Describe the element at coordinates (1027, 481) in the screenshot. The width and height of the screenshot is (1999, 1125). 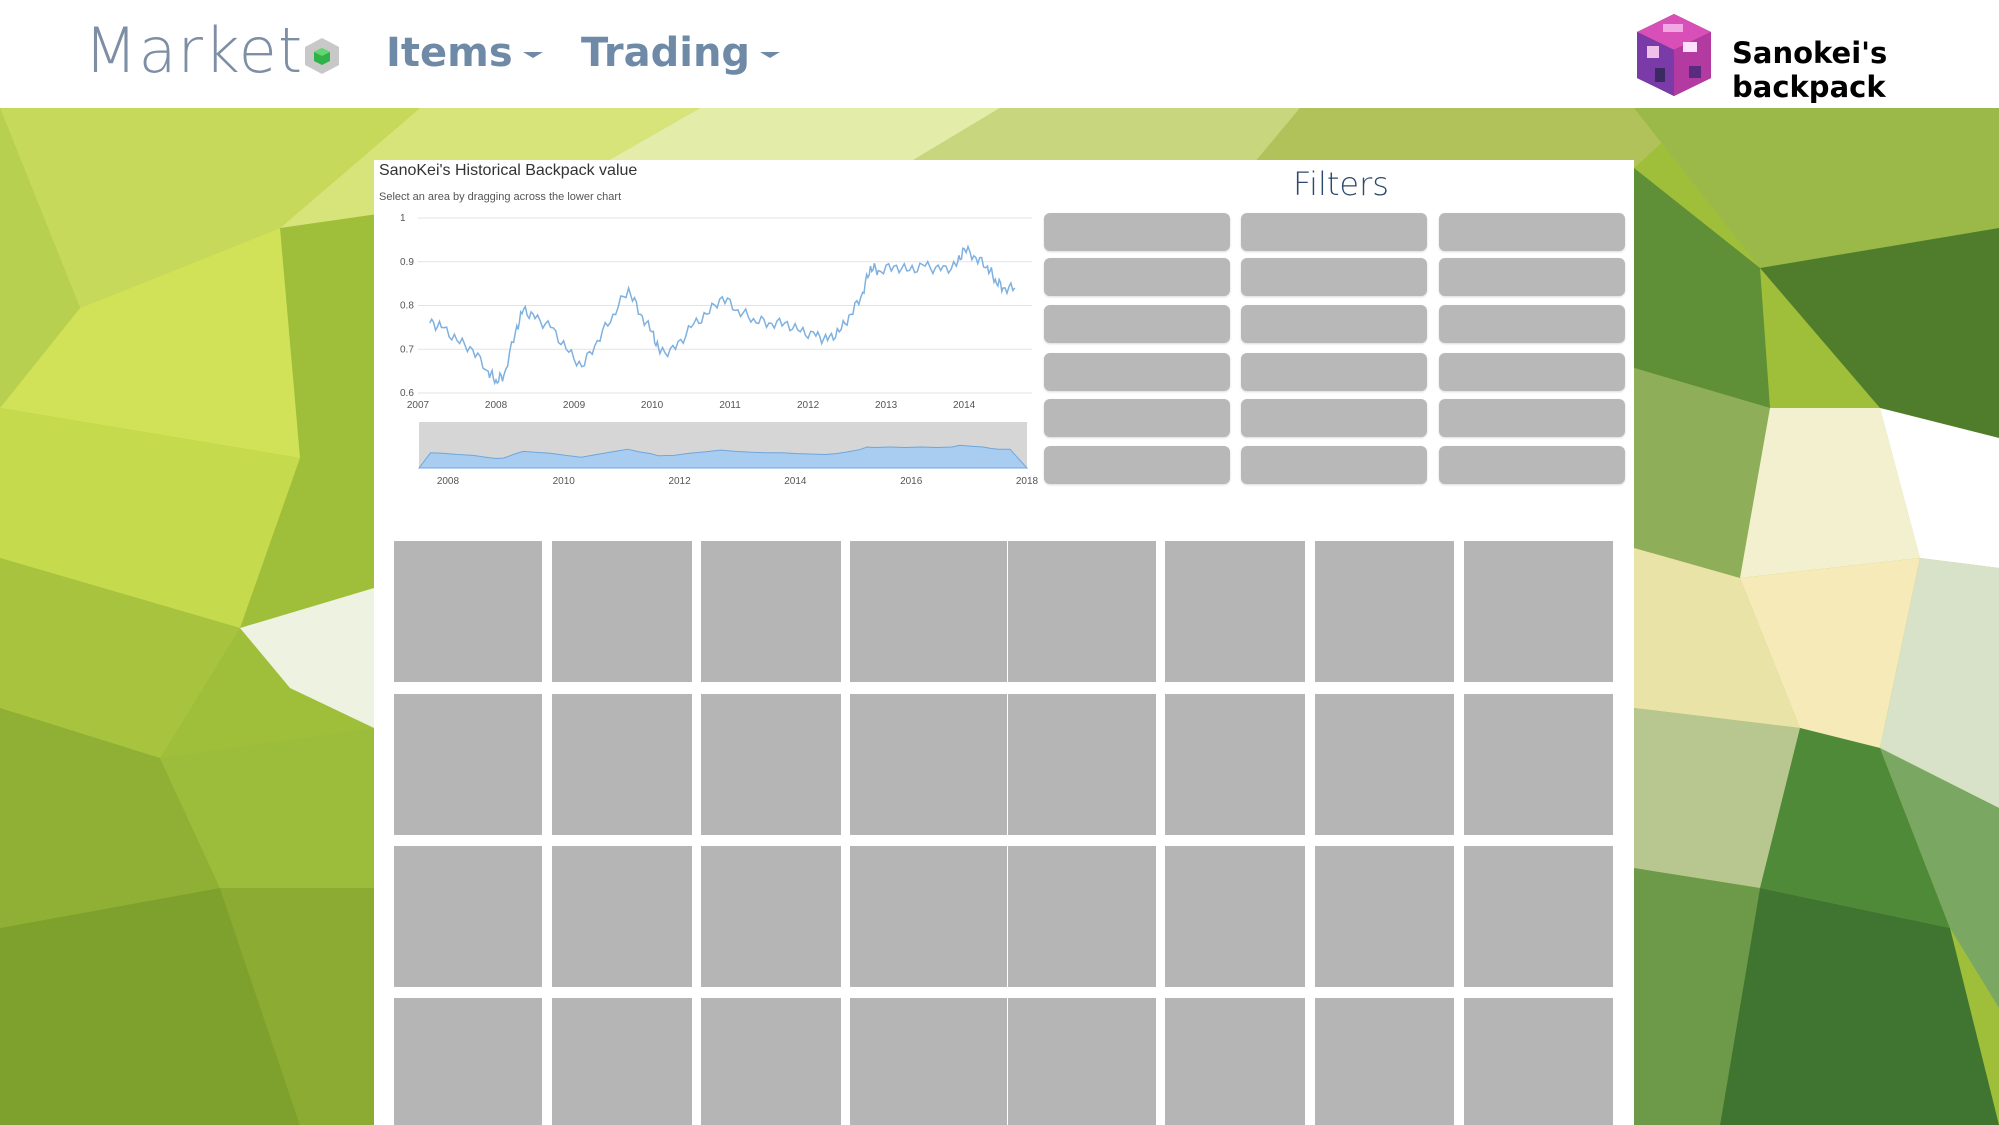
I see `navigator-tick-label: 2018` at that location.